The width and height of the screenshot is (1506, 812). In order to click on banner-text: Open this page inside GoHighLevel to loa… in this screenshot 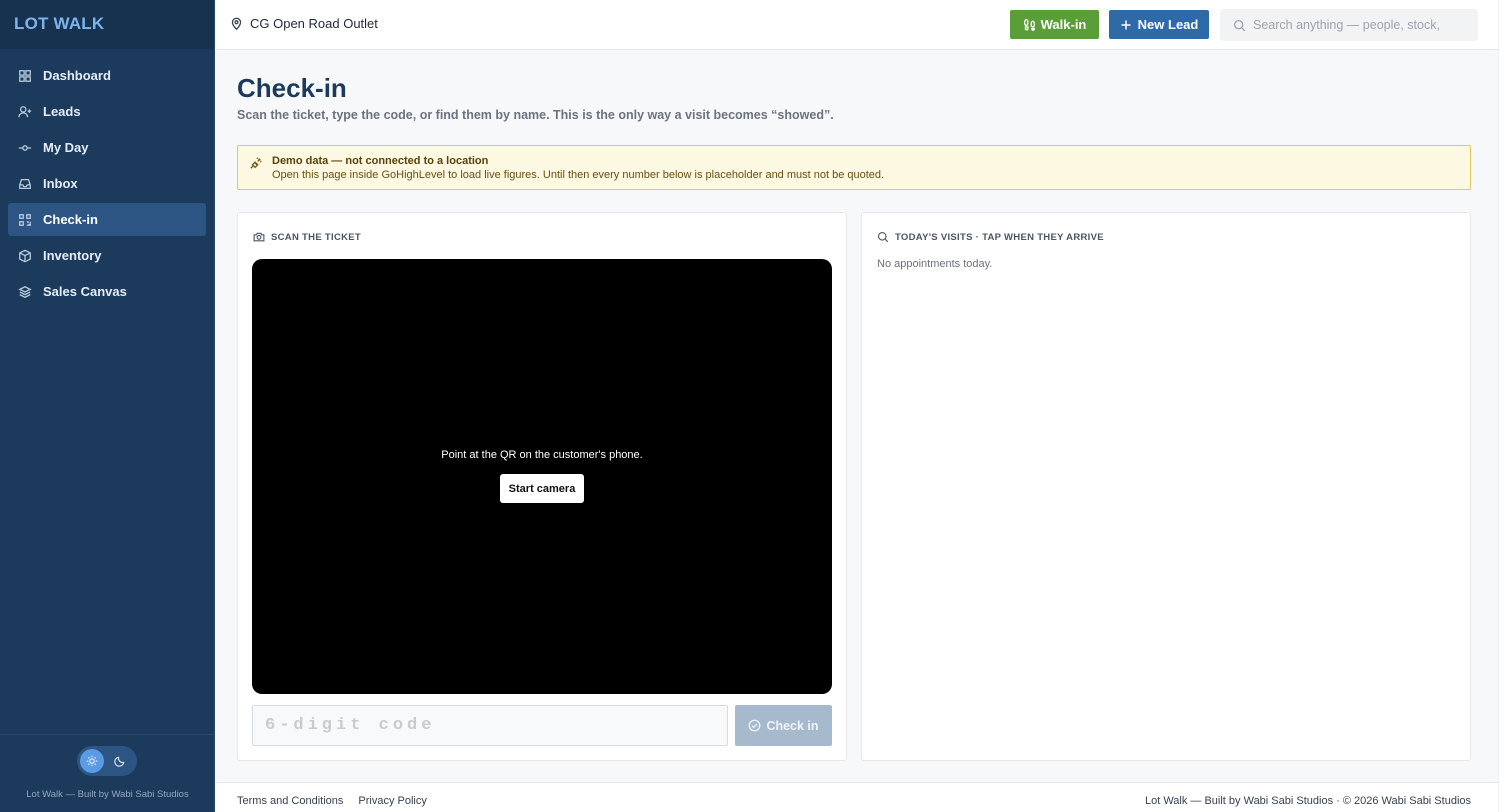, I will do `click(578, 175)`.